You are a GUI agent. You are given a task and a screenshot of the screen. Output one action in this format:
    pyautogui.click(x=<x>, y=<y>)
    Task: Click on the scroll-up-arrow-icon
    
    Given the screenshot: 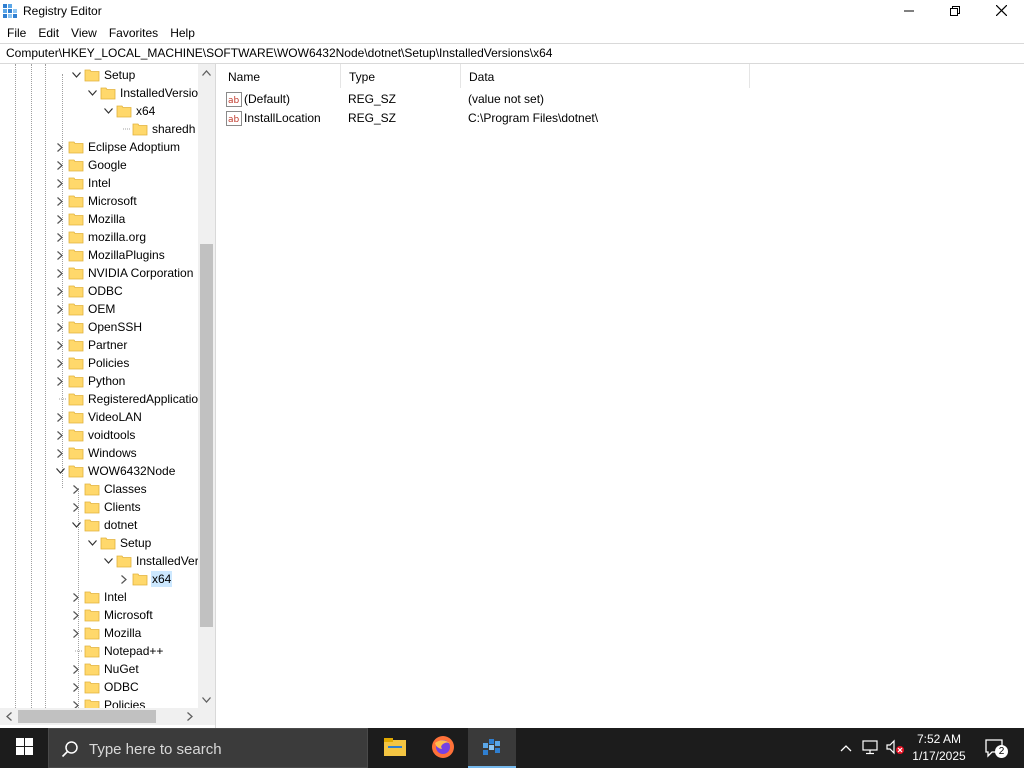 What is the action you would take?
    pyautogui.click(x=206, y=72)
    